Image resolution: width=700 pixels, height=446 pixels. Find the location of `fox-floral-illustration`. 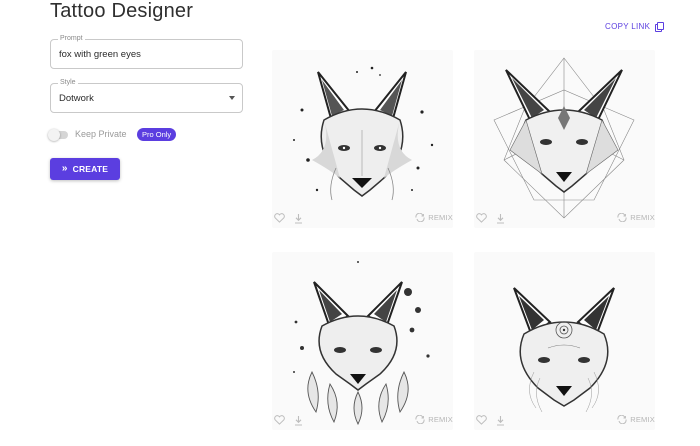

fox-floral-illustration is located at coordinates (362, 341).